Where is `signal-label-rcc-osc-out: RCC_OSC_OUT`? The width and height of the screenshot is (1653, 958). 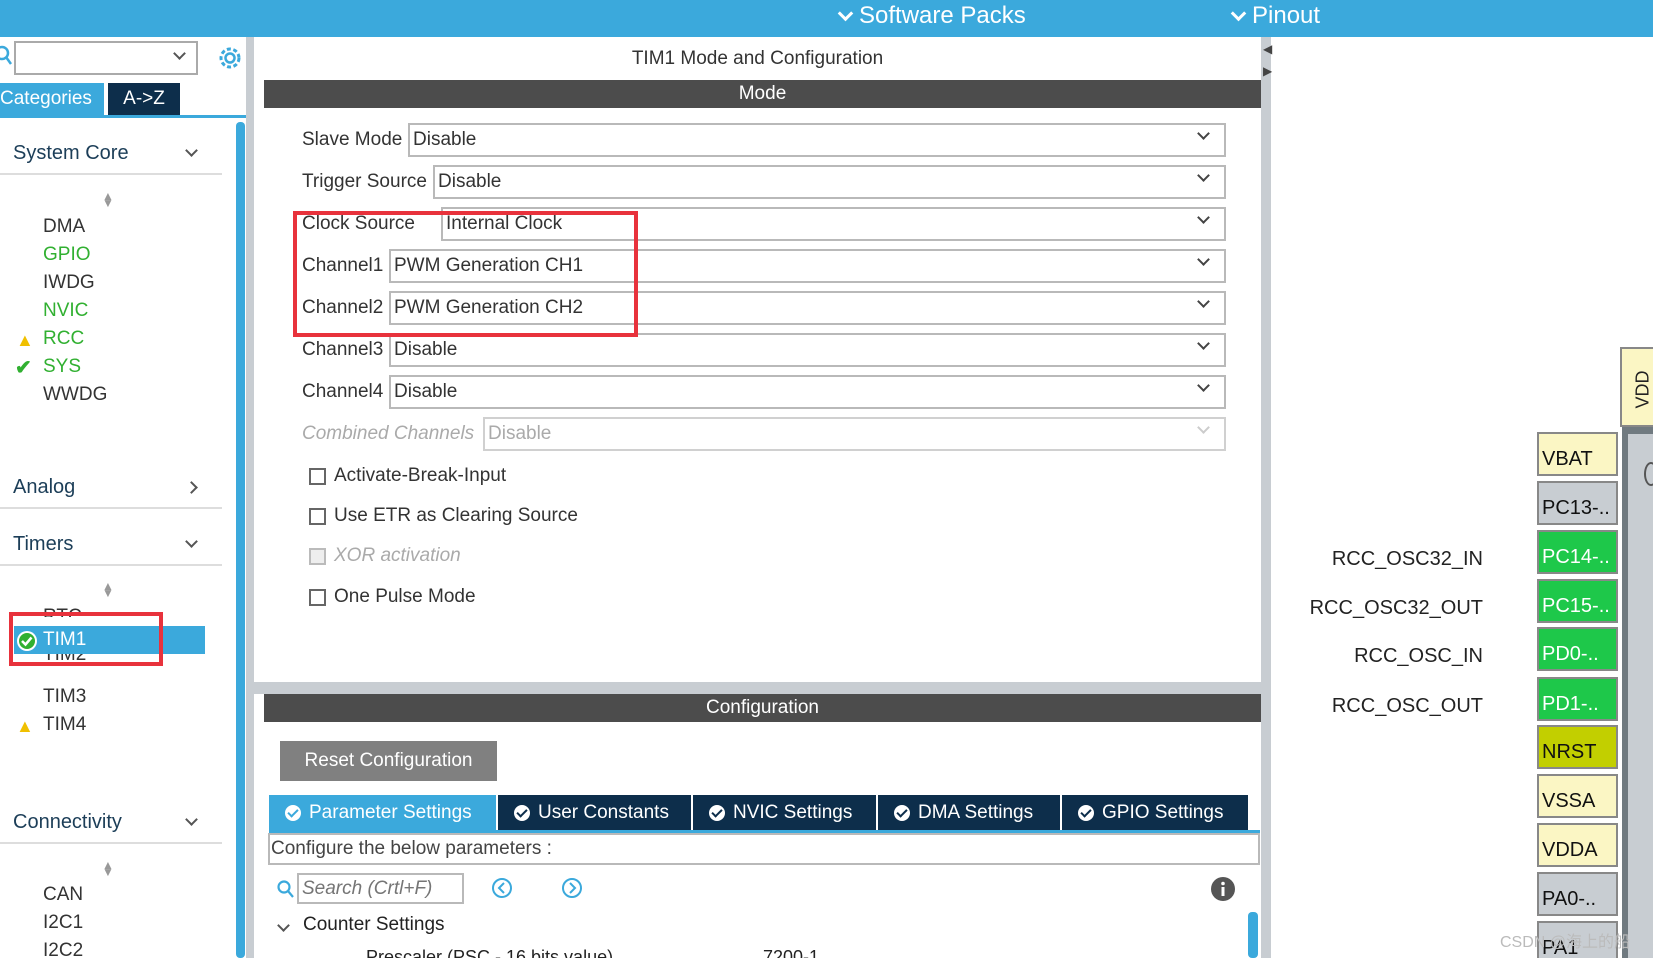
signal-label-rcc-osc-out: RCC_OSC_OUT is located at coordinates (1407, 706).